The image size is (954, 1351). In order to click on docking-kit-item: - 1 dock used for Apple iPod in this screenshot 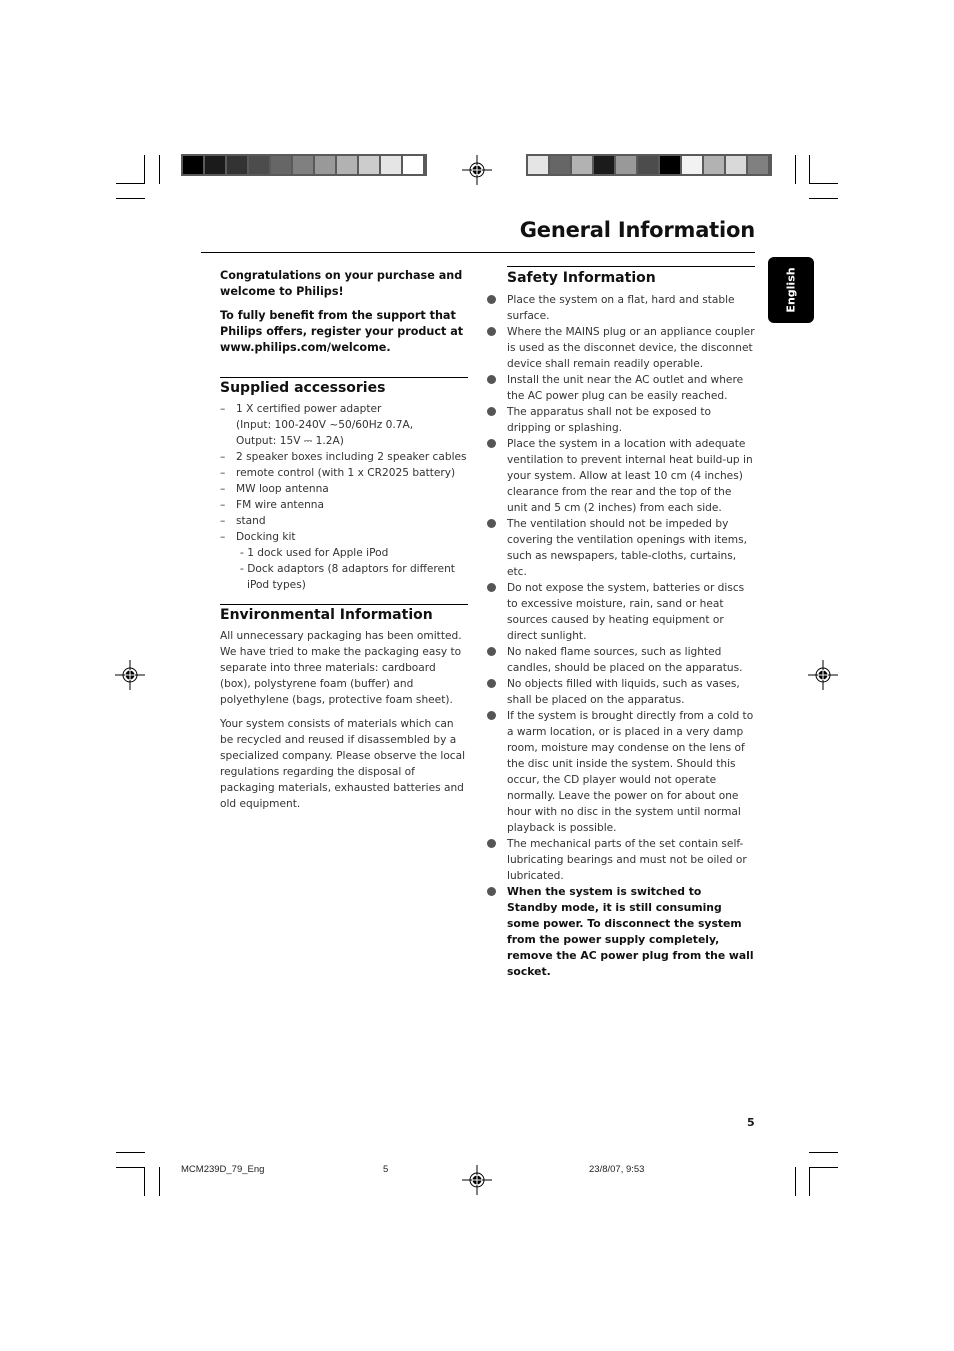, I will do `click(344, 553)`.